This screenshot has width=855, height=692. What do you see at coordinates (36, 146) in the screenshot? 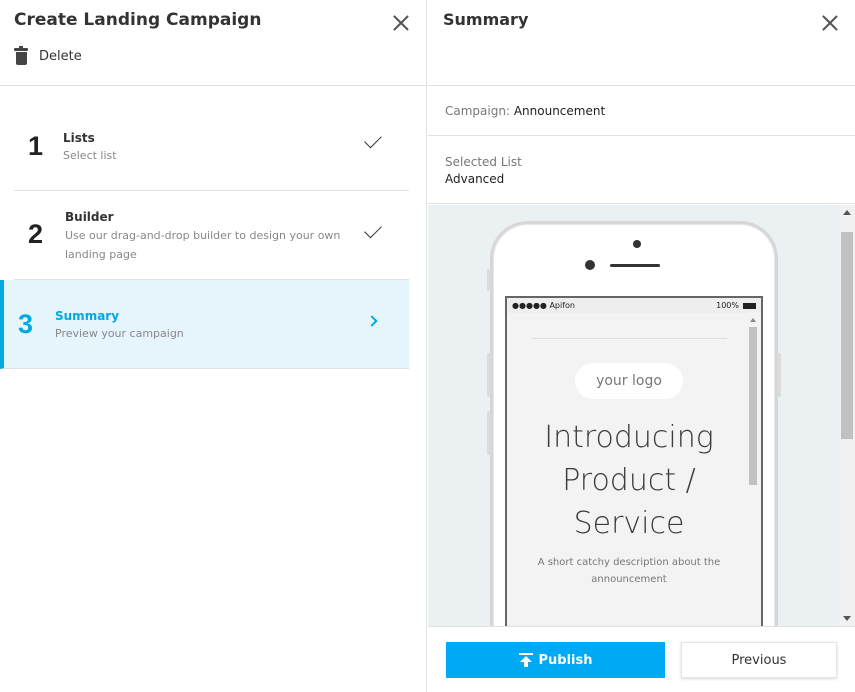
I see `step-number: 1` at bounding box center [36, 146].